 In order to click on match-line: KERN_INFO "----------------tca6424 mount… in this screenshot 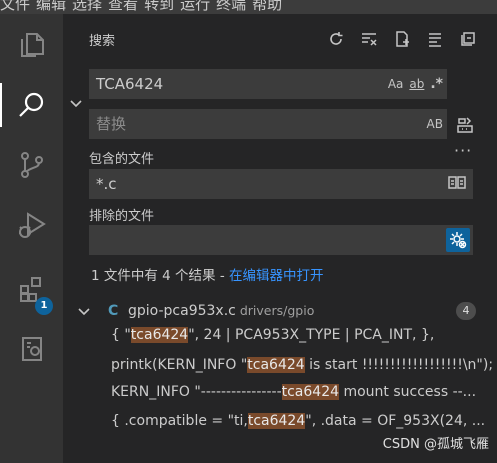, I will do `click(303, 392)`.